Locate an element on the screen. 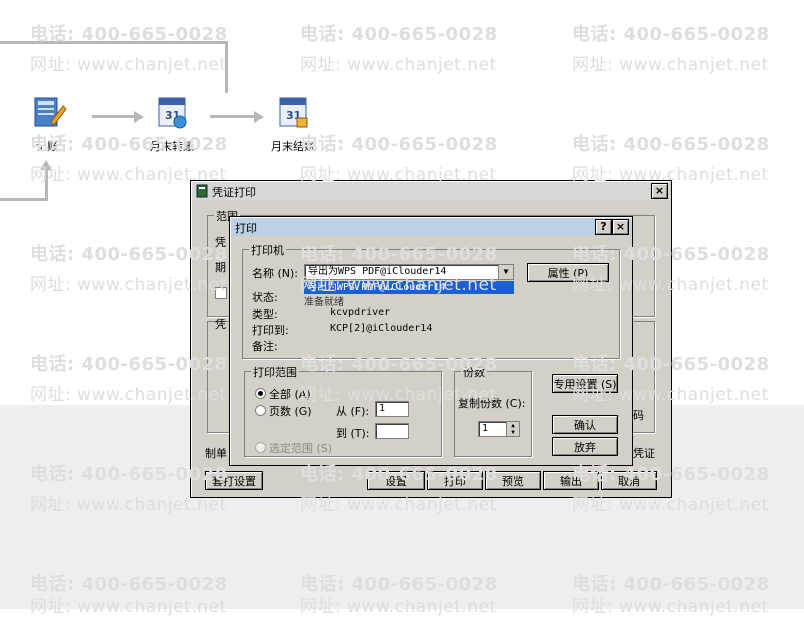  to-label: 到 (T): is located at coordinates (353, 433).